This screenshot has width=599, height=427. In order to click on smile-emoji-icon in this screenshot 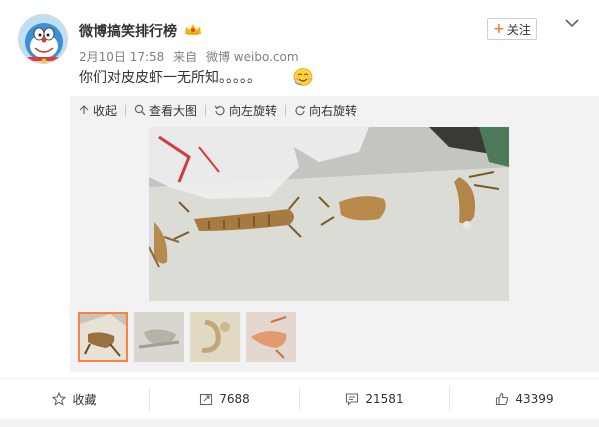, I will do `click(303, 77)`.